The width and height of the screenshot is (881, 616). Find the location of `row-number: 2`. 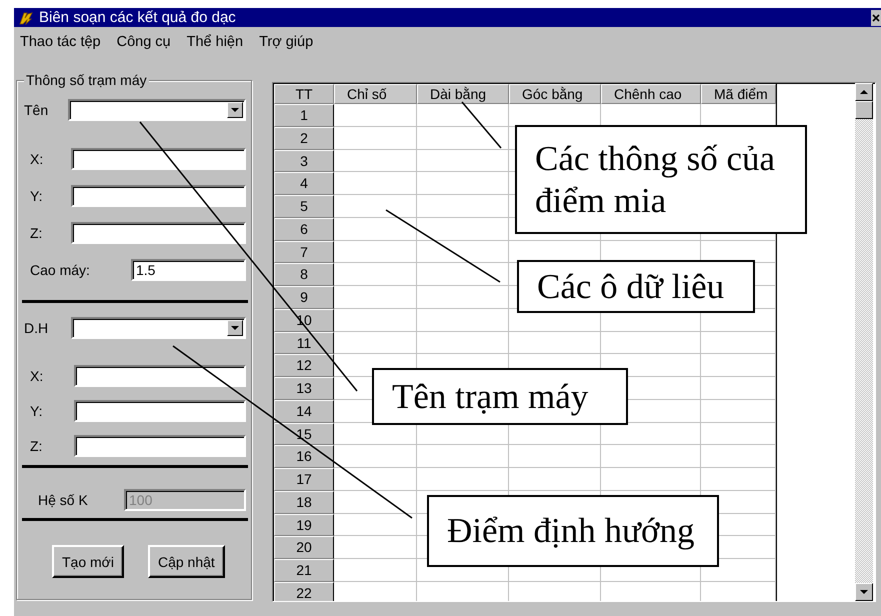

row-number: 2 is located at coordinates (304, 138).